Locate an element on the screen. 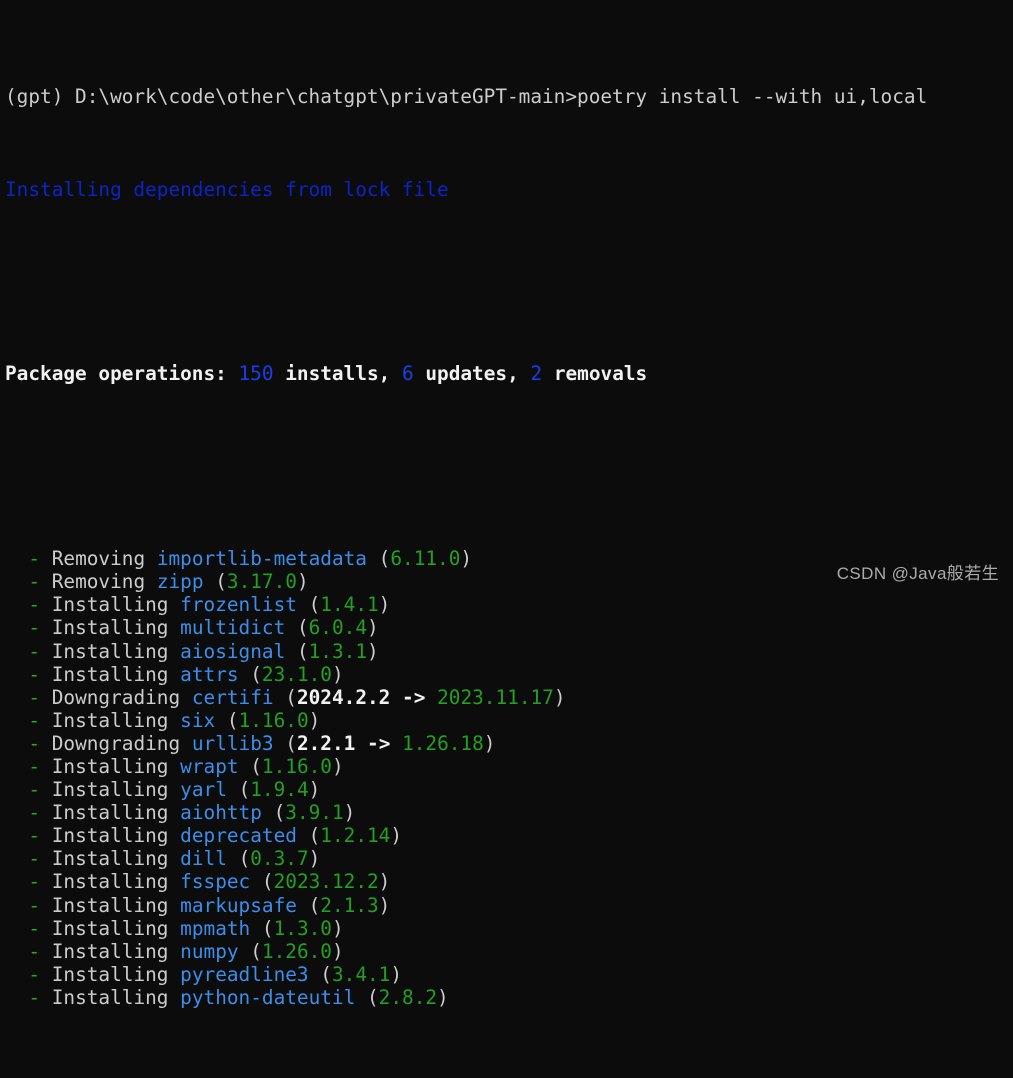  version-to: 6.0.4 is located at coordinates (337, 628).